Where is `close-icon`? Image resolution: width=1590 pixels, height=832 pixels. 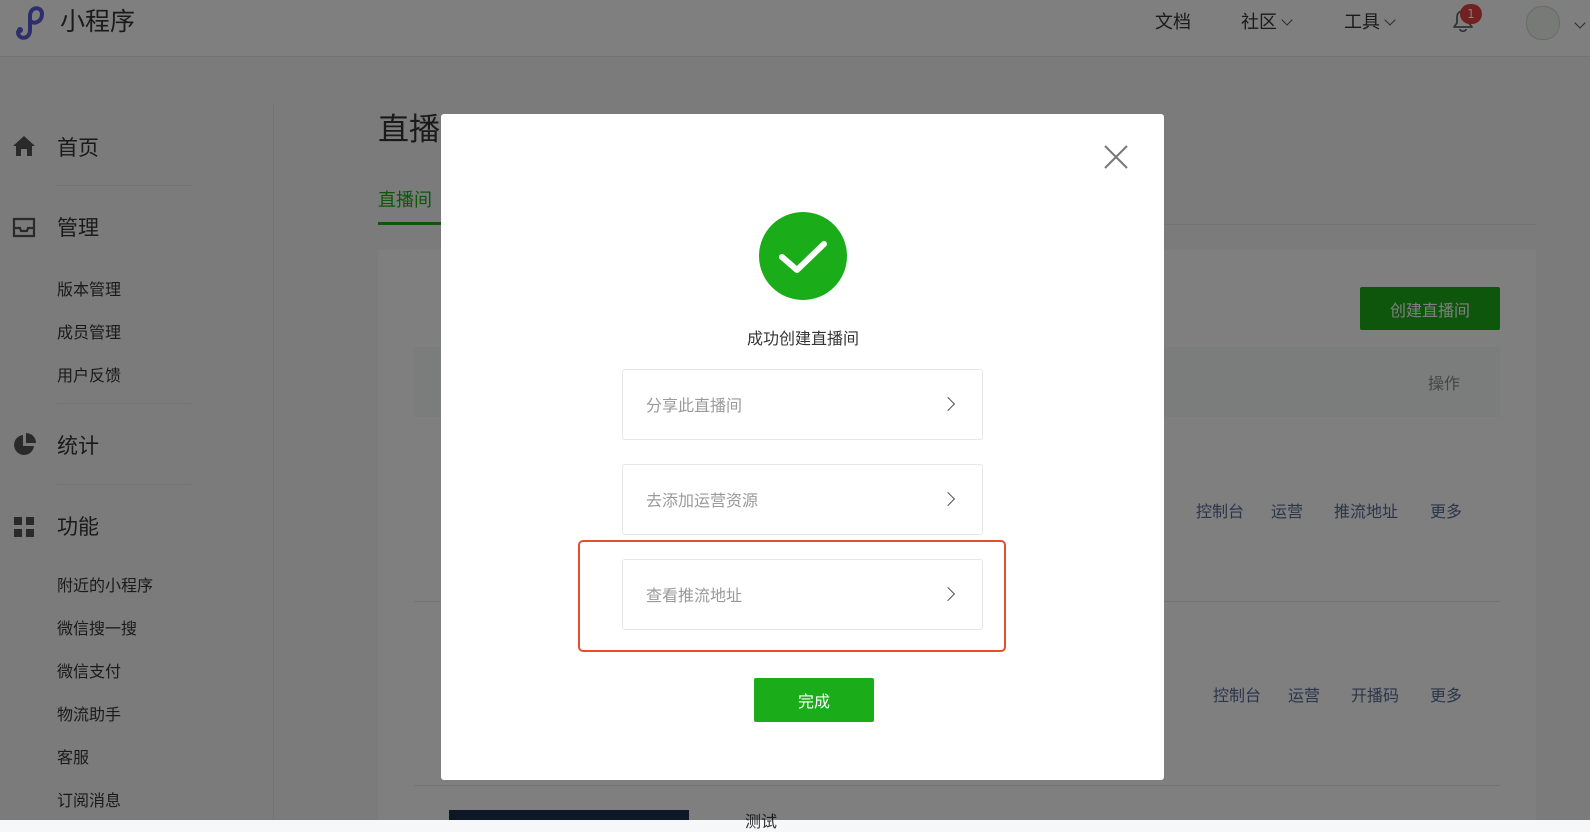
close-icon is located at coordinates (1116, 157).